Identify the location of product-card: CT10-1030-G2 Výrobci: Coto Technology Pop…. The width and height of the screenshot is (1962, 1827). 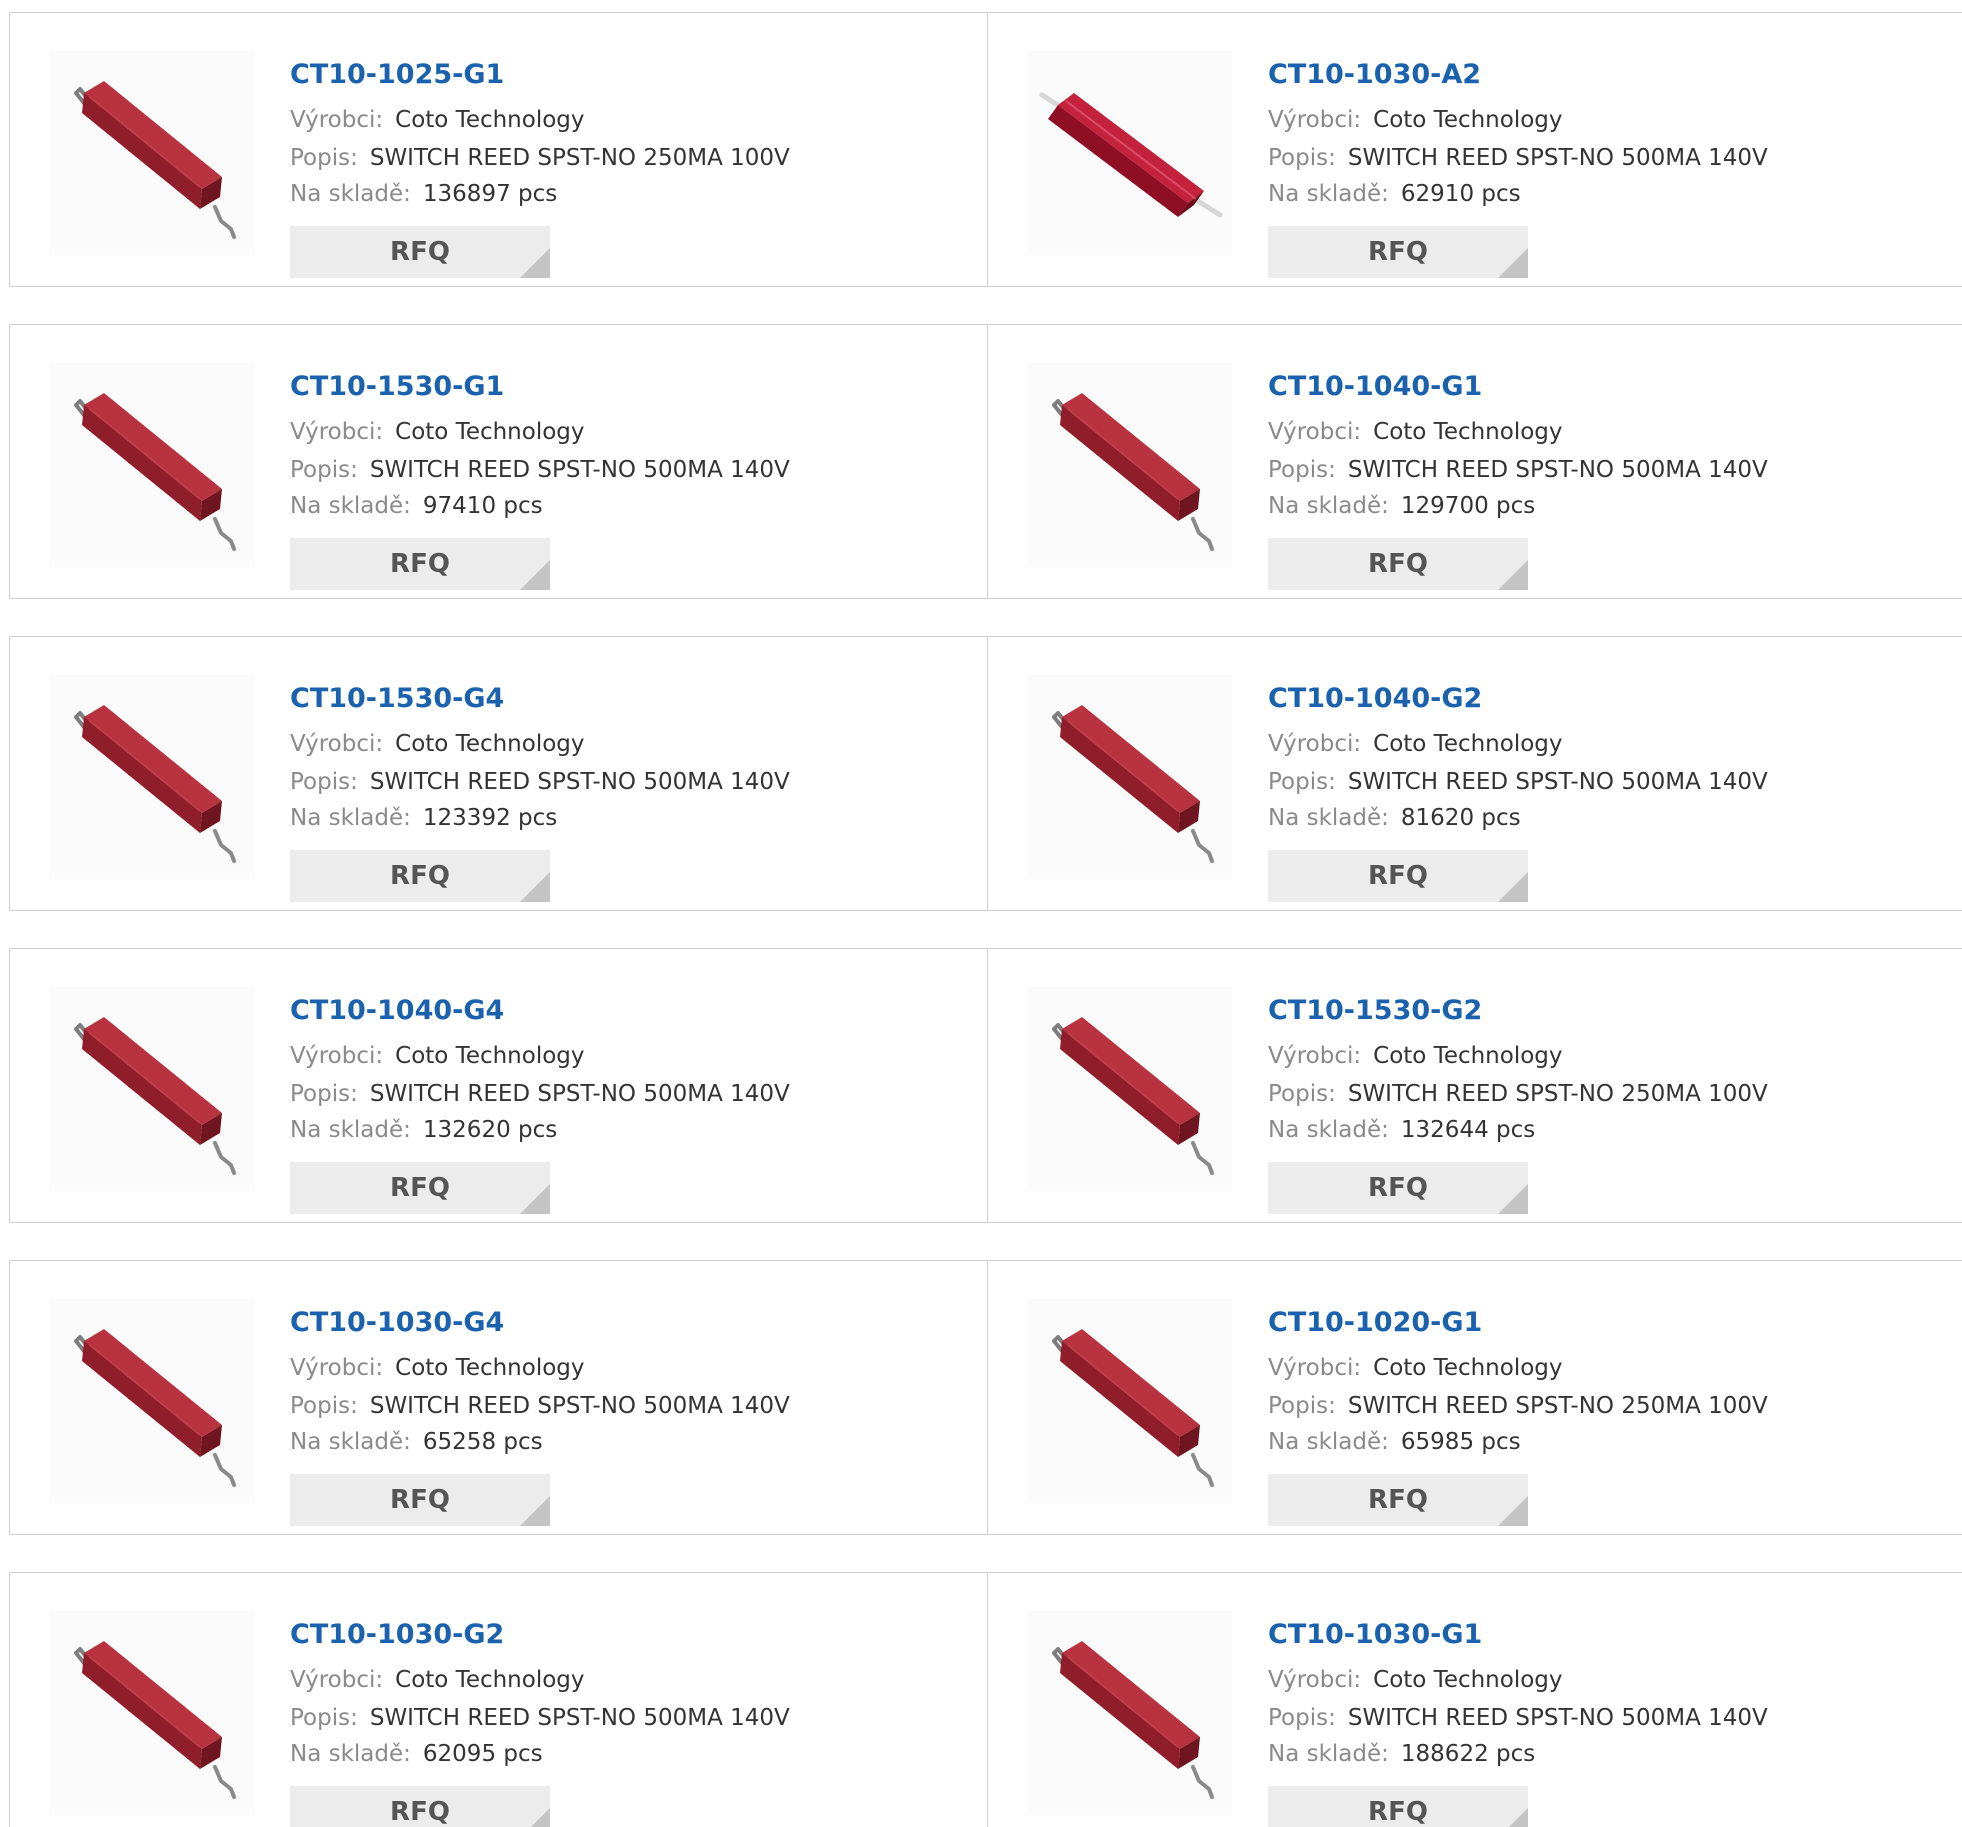
(498, 1700).